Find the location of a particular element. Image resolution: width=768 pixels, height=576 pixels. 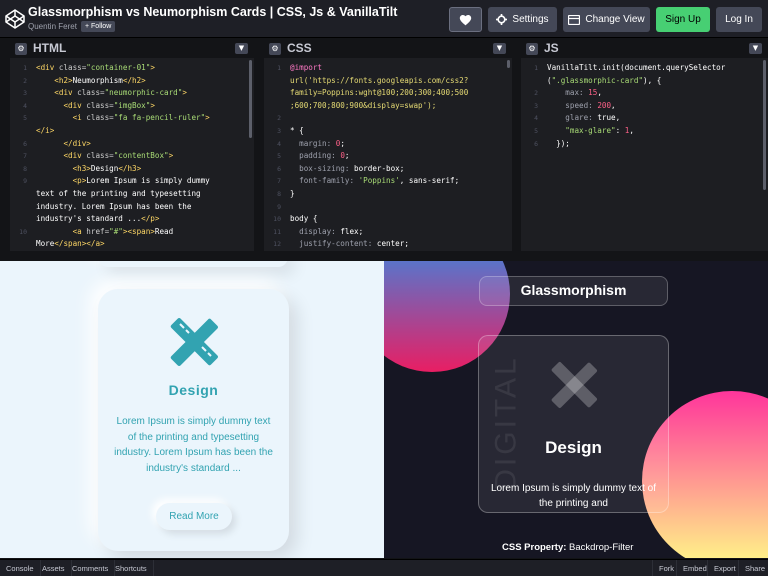

css-code-line: 8} is located at coordinates (388, 194).